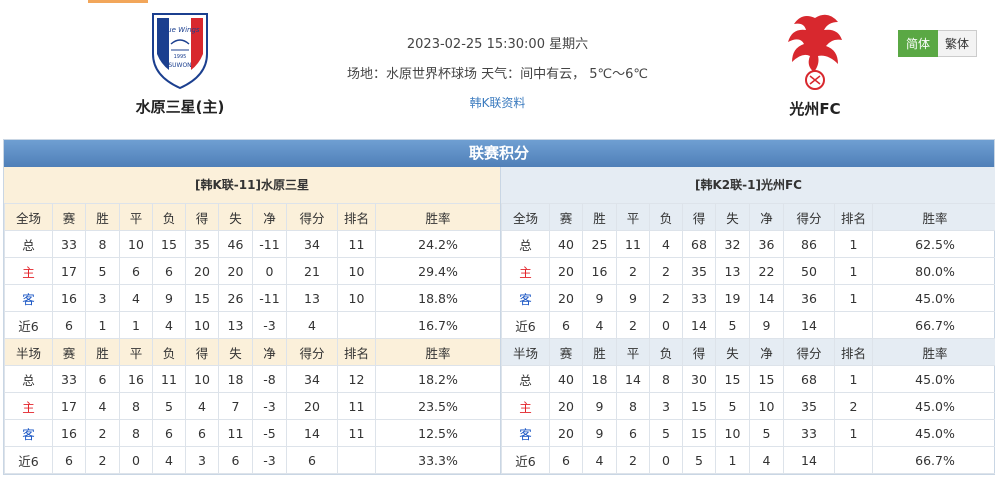 The height and width of the screenshot is (477, 995). What do you see at coordinates (438, 433) in the screenshot?
I see `table-cell: 12.5%` at bounding box center [438, 433].